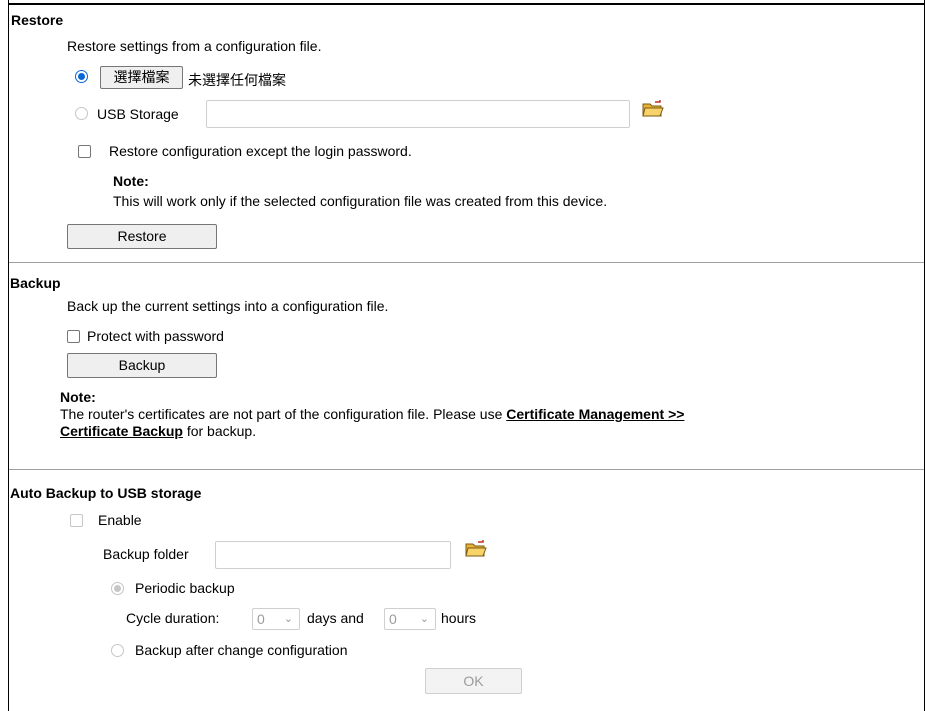 The width and height of the screenshot is (925, 711). I want to click on protect-with-password-checkbox, so click(73, 336).